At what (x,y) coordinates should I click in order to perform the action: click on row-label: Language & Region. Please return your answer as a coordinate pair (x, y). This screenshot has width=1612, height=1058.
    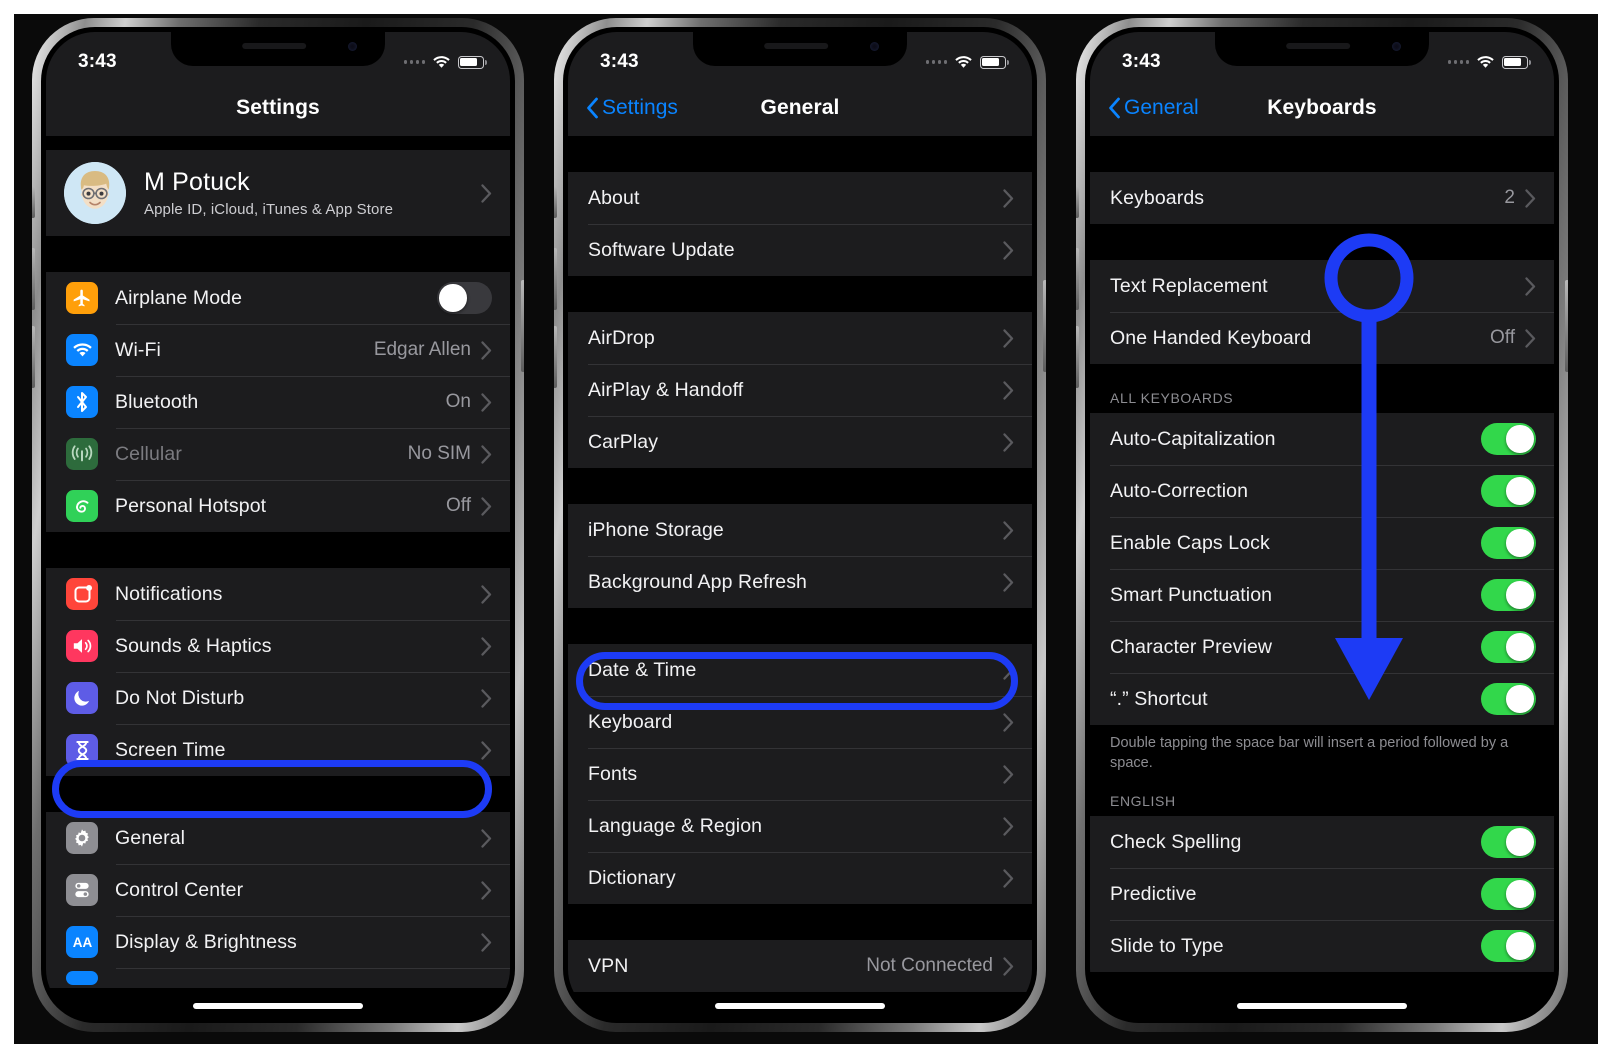
    Looking at the image, I should click on (675, 825).